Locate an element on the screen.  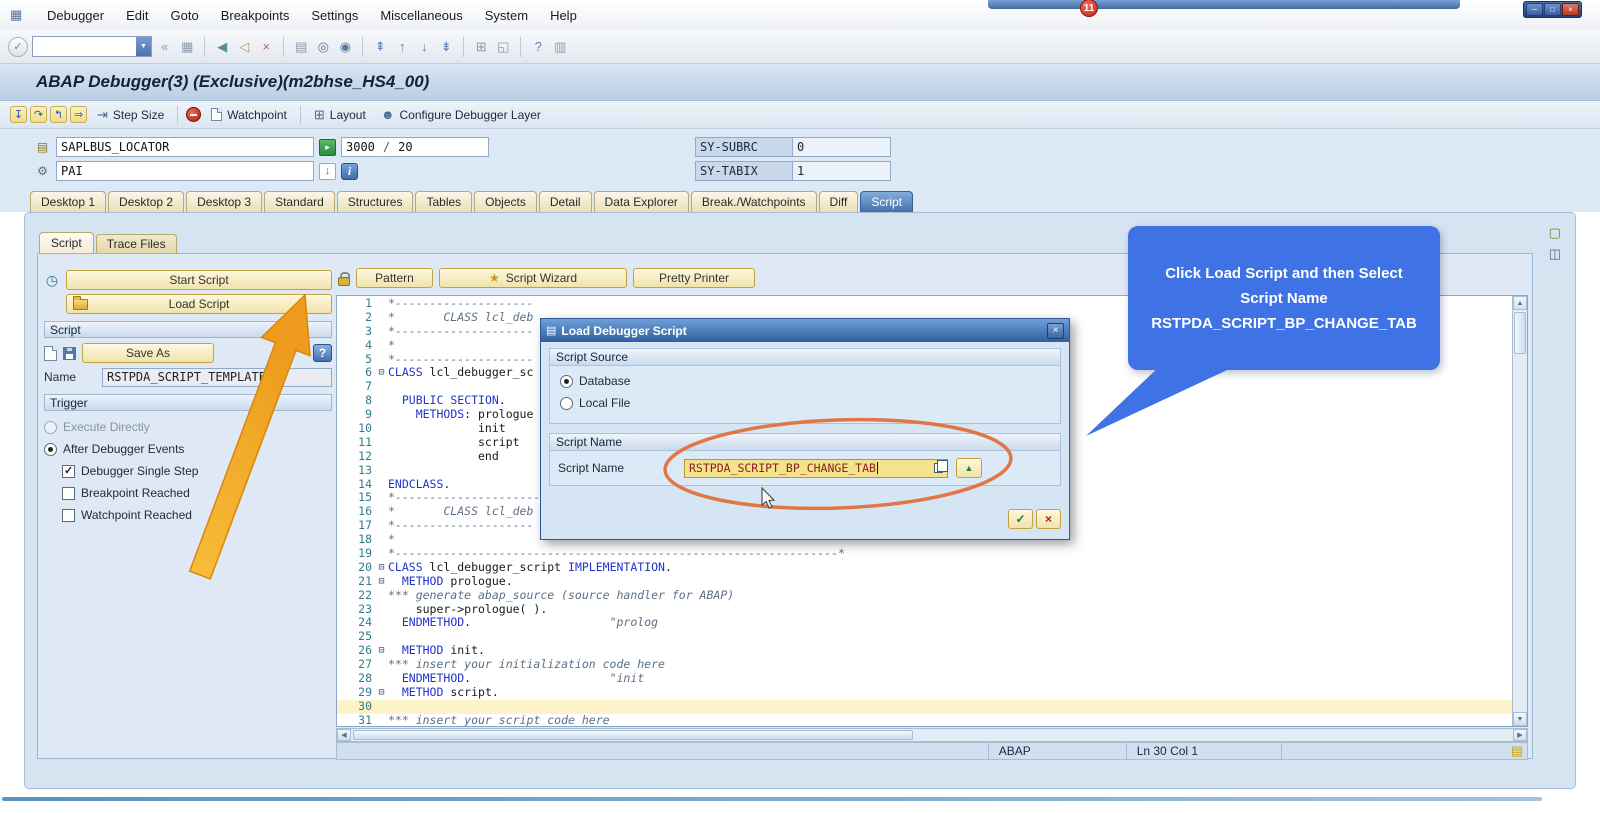
line-field: 3000 / 20 is located at coordinates (415, 147).